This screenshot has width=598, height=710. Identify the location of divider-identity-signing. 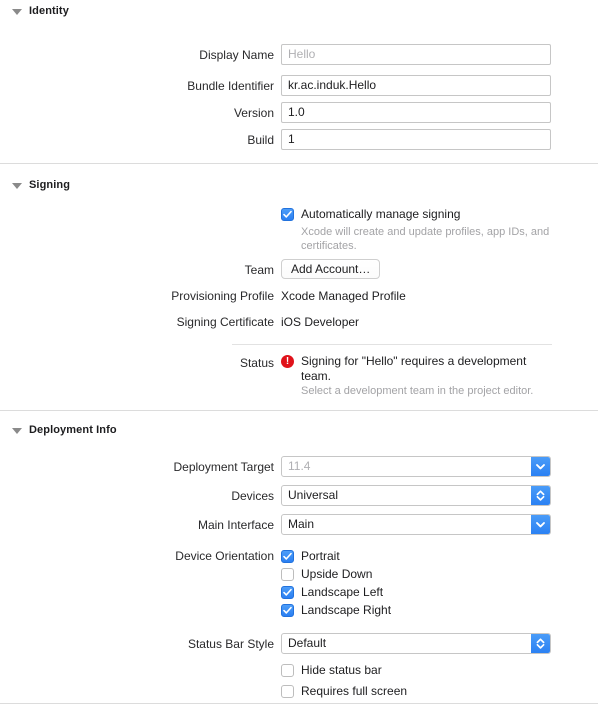
(299, 163).